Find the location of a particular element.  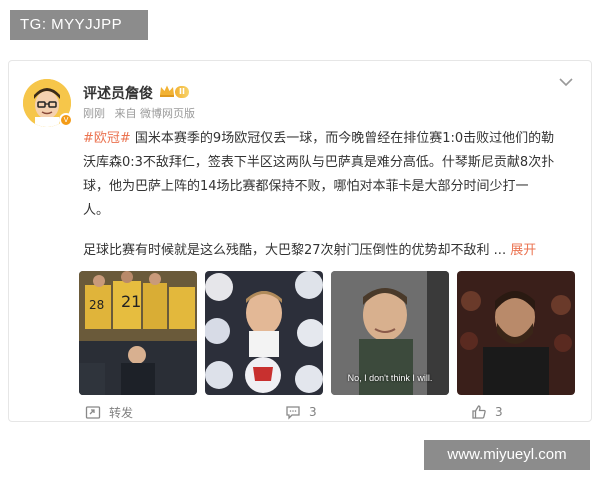

like-button: 3 is located at coordinates (487, 412).